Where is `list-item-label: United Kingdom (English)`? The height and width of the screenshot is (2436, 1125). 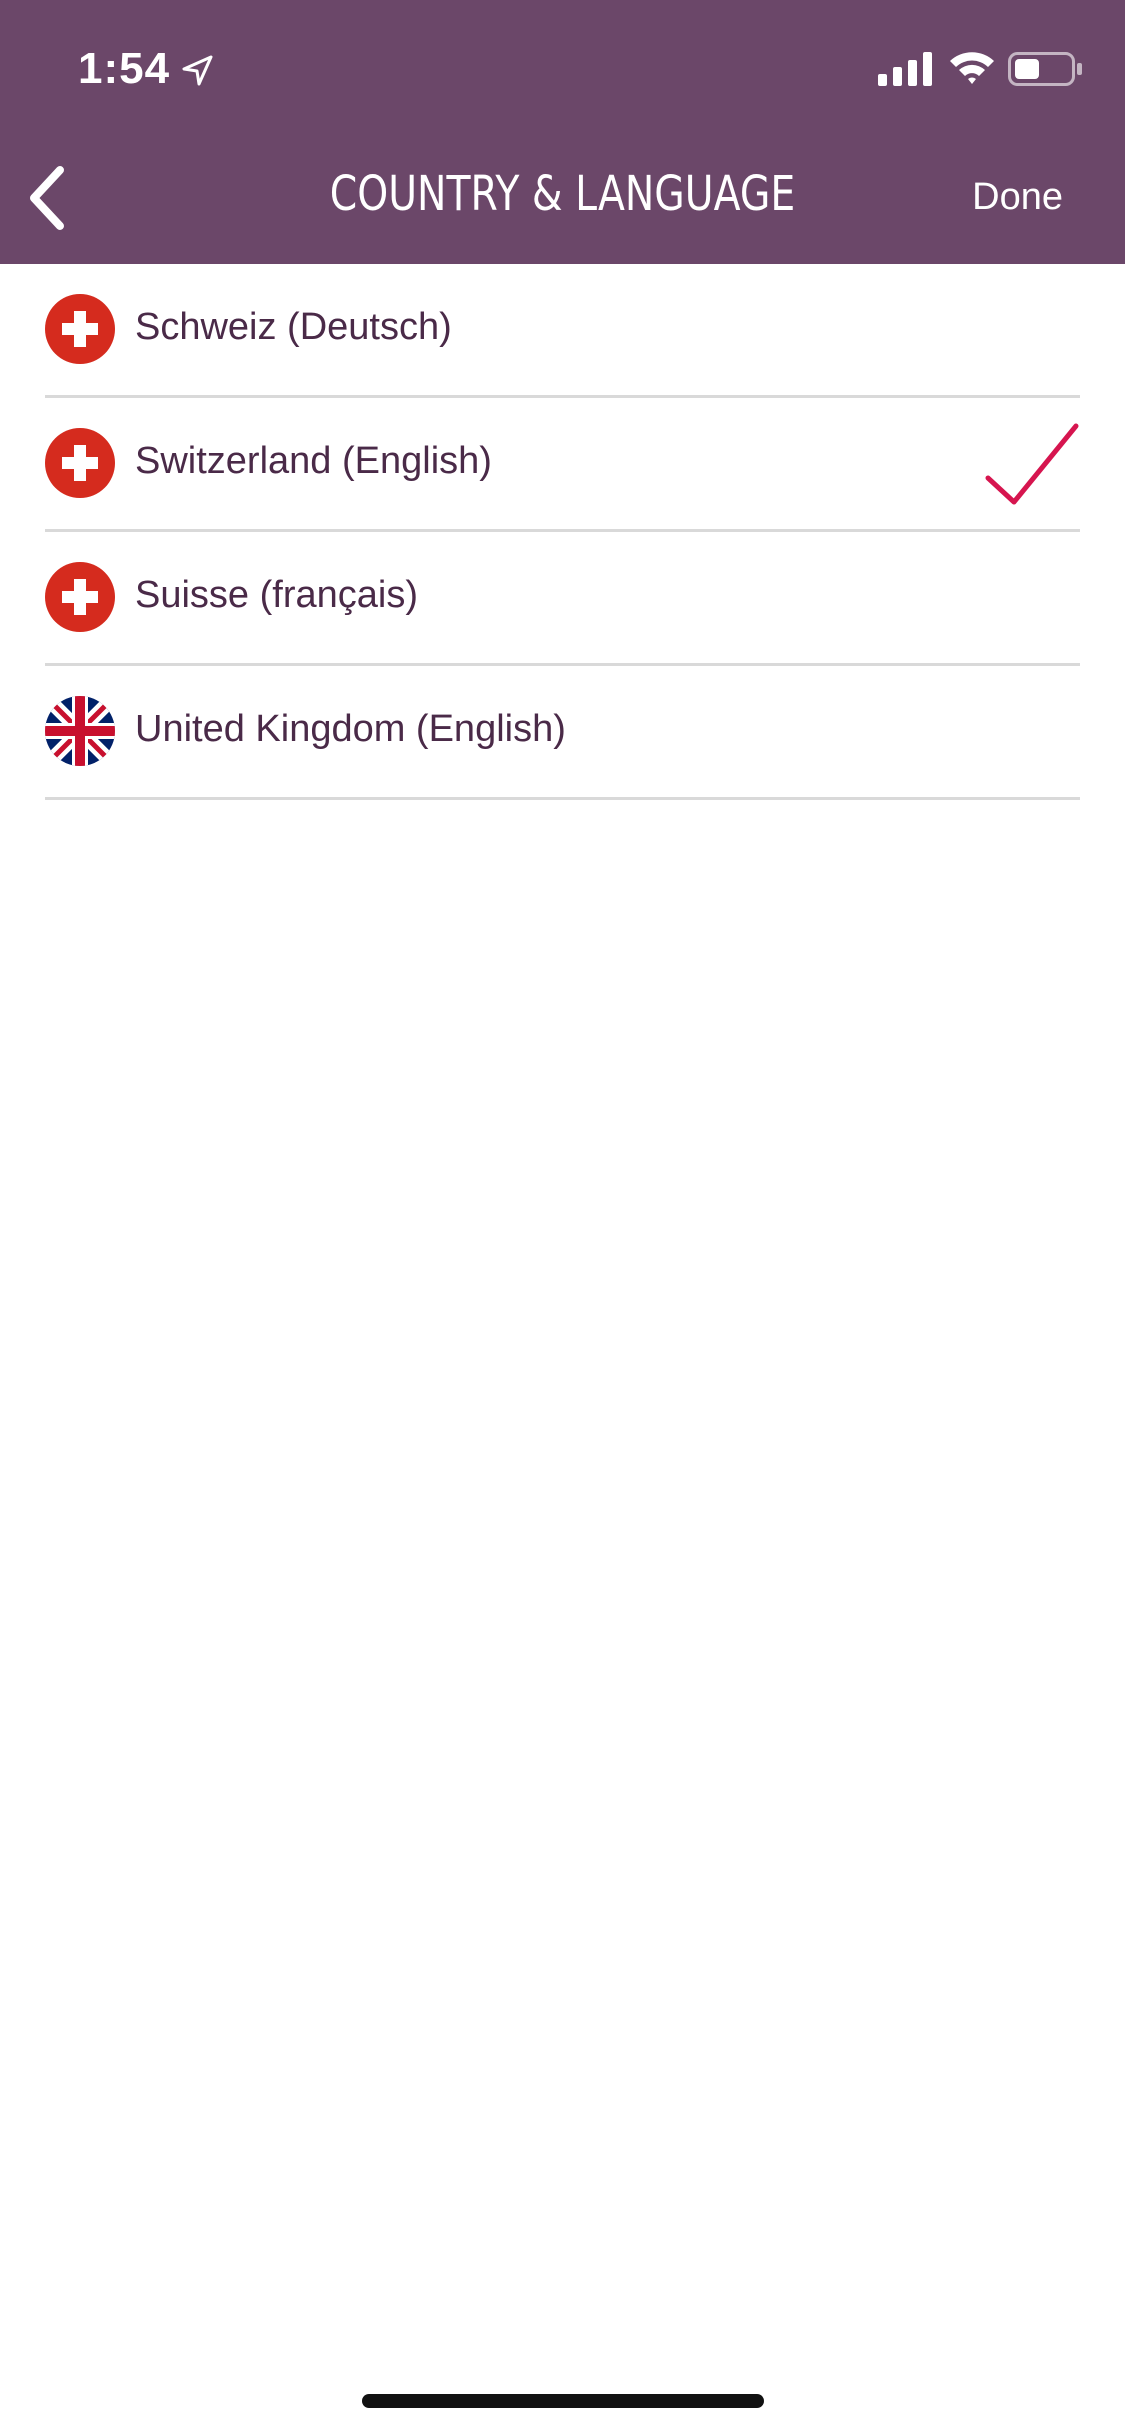 list-item-label: United Kingdom (English) is located at coordinates (350, 729).